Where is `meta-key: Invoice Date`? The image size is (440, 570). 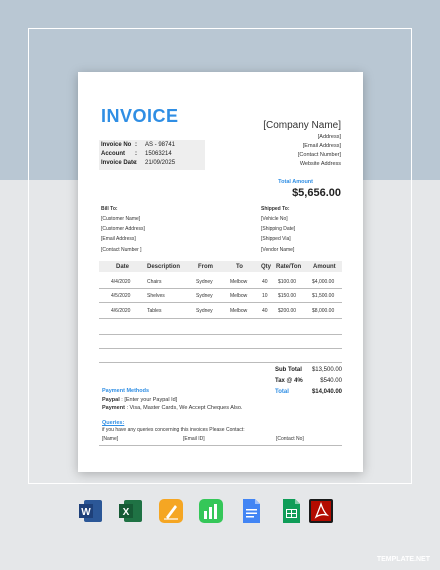
meta-key: Invoice Date is located at coordinates (119, 163).